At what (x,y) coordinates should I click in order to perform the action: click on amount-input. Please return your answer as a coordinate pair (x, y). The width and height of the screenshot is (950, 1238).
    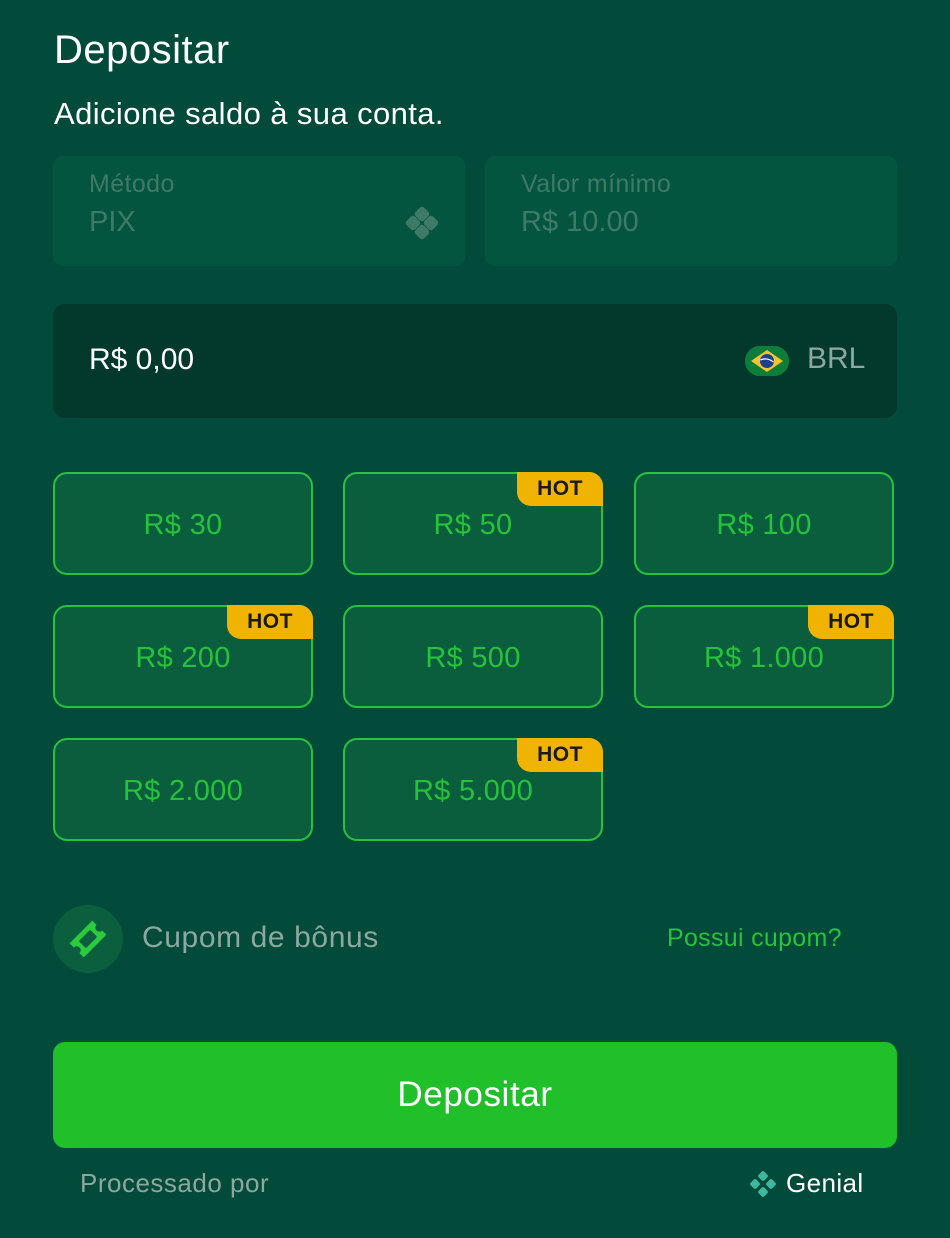
    Looking at the image, I should click on (369, 360).